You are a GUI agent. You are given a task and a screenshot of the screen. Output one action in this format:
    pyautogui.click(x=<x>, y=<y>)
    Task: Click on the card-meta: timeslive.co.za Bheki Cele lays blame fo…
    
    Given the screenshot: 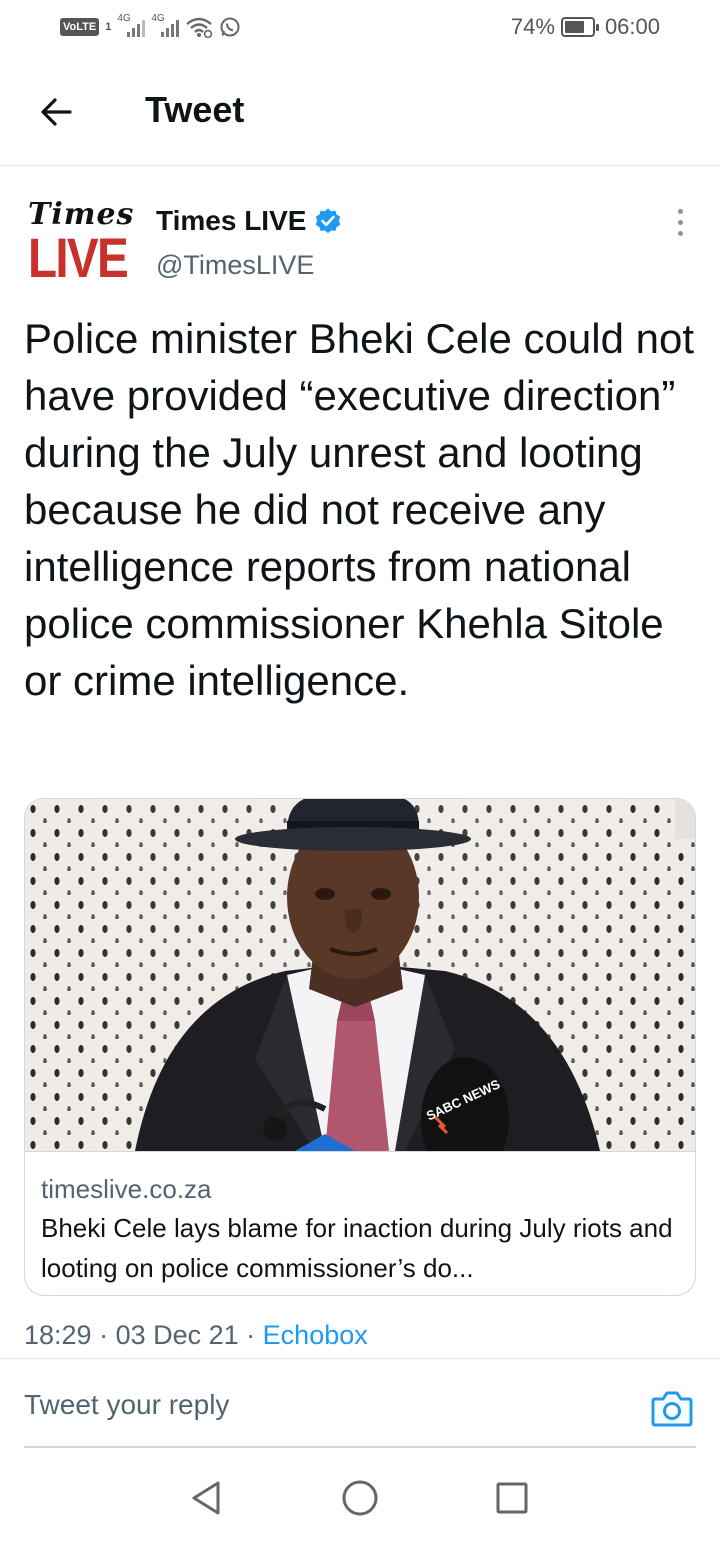 What is the action you would take?
    pyautogui.click(x=360, y=1223)
    